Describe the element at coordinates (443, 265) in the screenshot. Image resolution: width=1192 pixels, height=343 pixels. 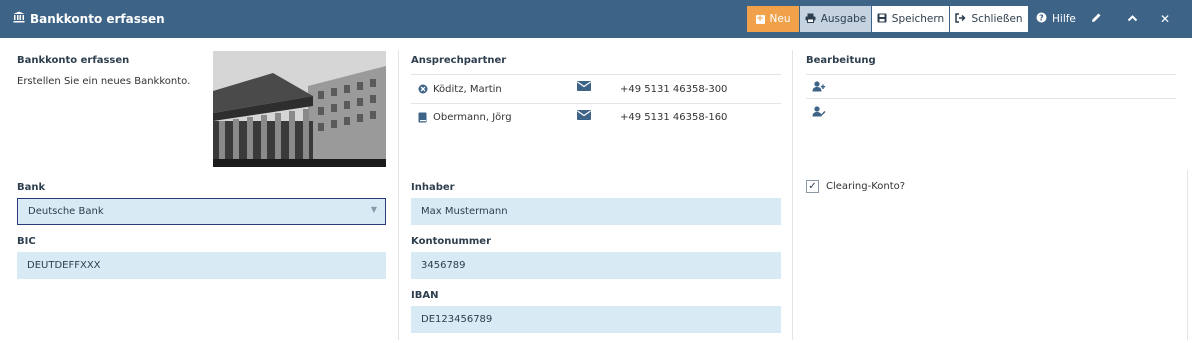
I see `account-number-value: 3456789` at that location.